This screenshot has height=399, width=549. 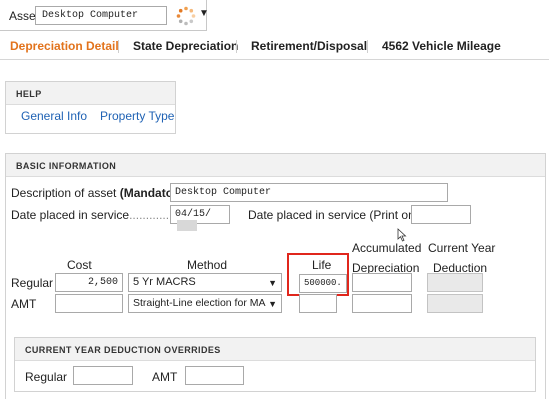 I want to click on loading-spinner-icon, so click(x=186, y=16).